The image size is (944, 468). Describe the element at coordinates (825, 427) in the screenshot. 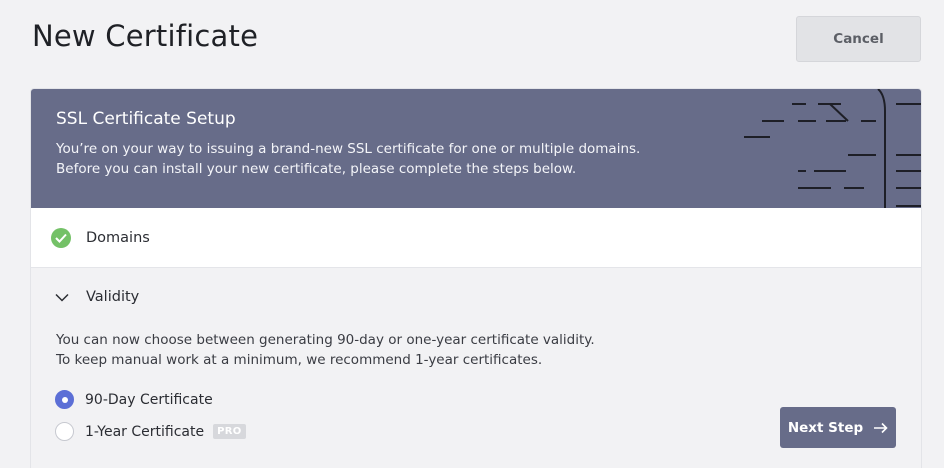

I see `next-step-label: Next Step` at that location.